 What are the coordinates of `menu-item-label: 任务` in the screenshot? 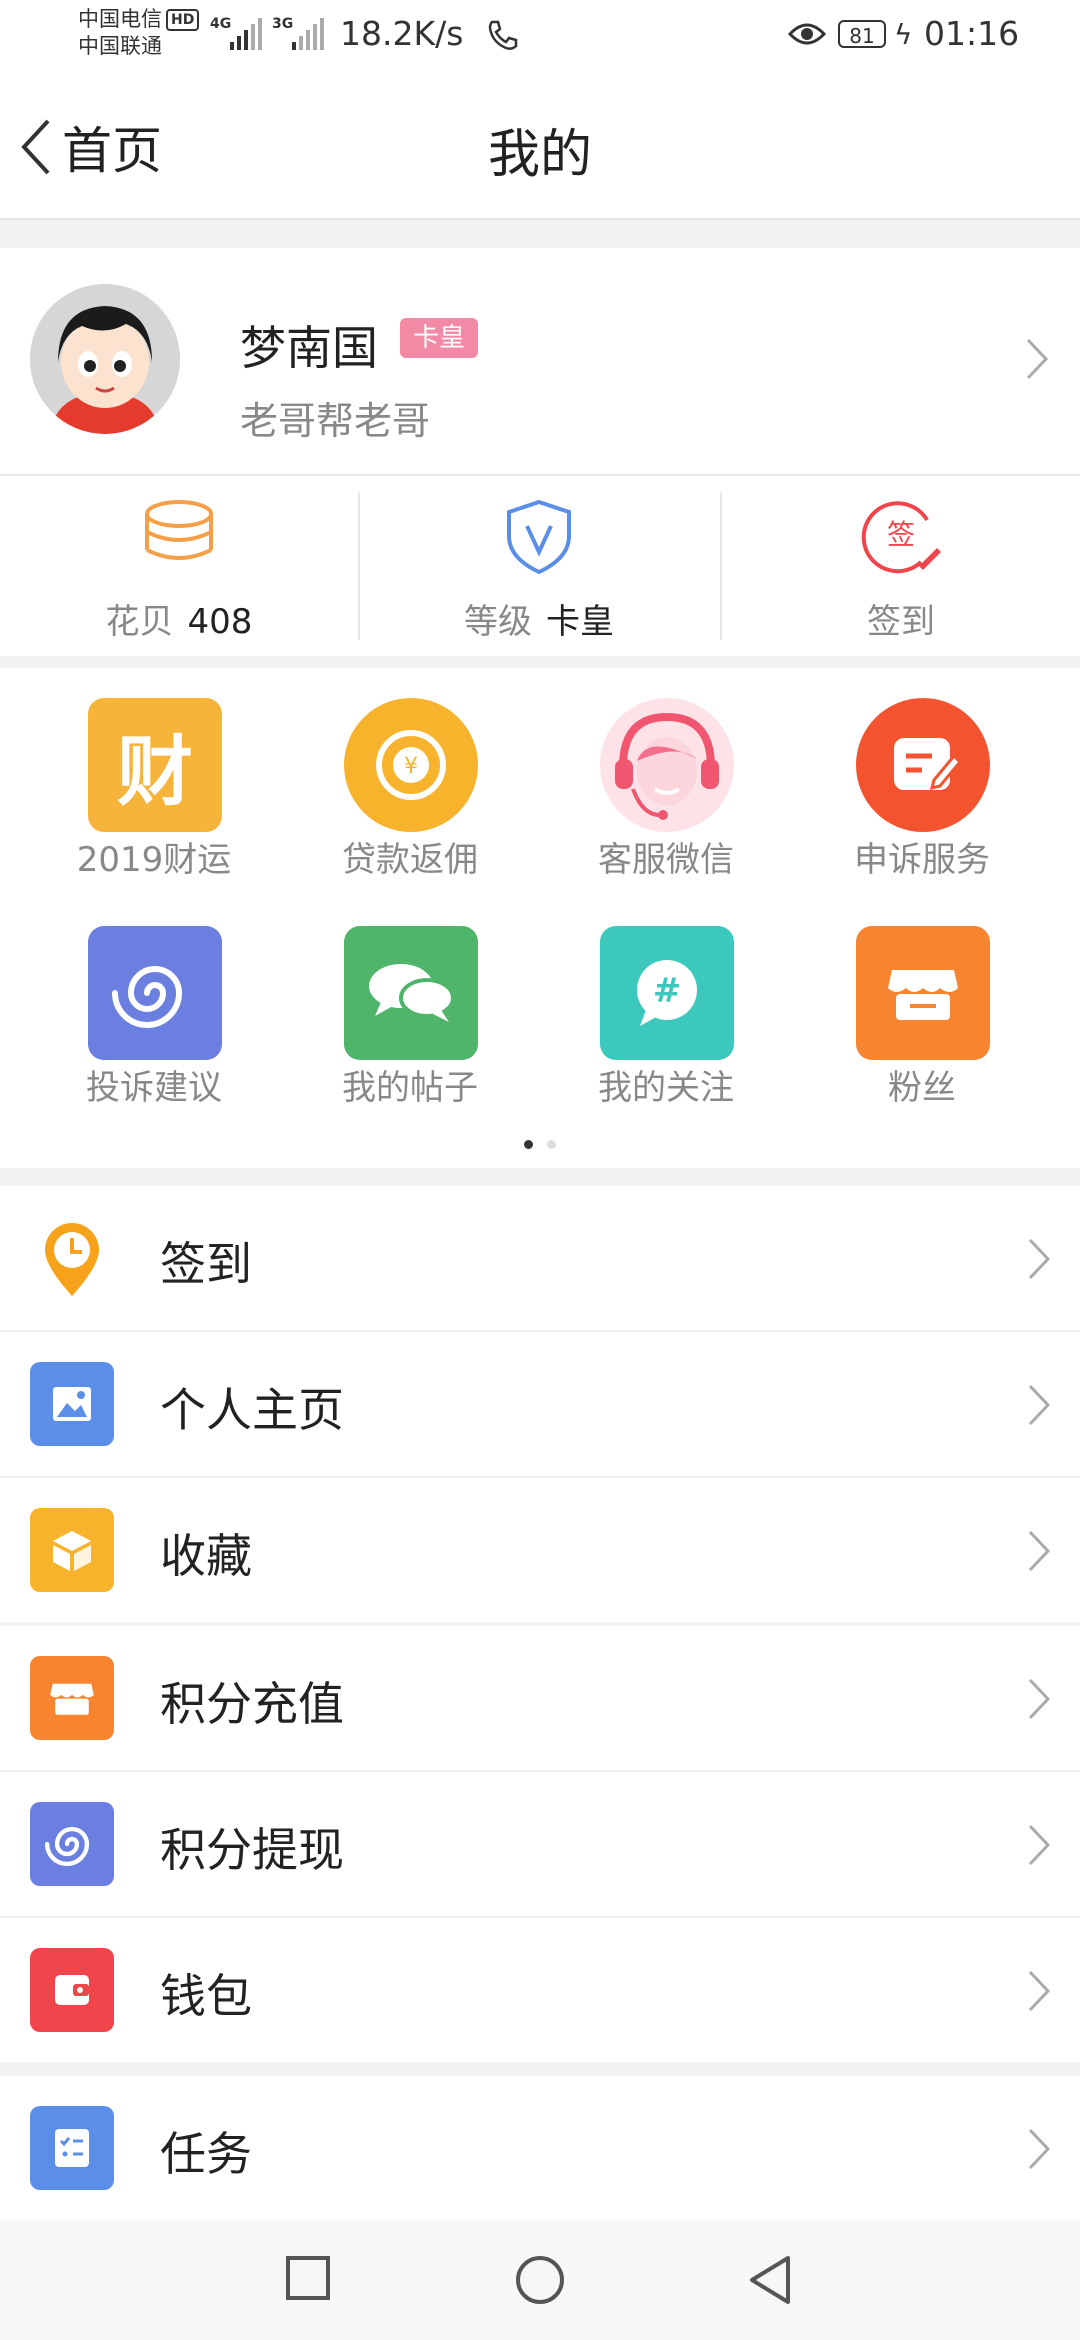 It's located at (206, 2154).